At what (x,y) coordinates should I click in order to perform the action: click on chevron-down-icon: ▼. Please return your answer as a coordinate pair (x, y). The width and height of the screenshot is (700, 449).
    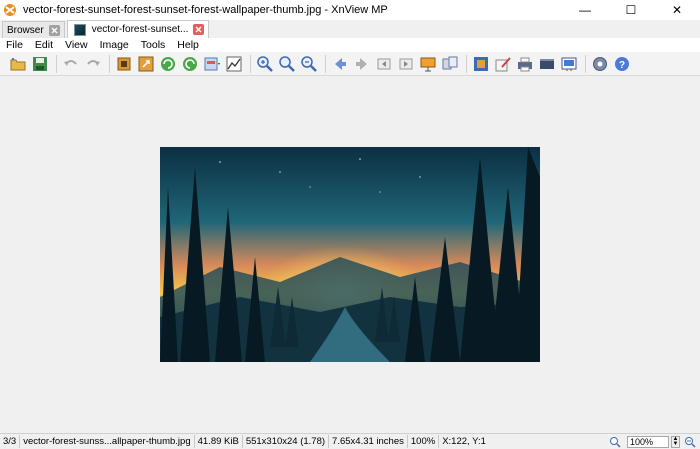
    Looking at the image, I should click on (676, 444).